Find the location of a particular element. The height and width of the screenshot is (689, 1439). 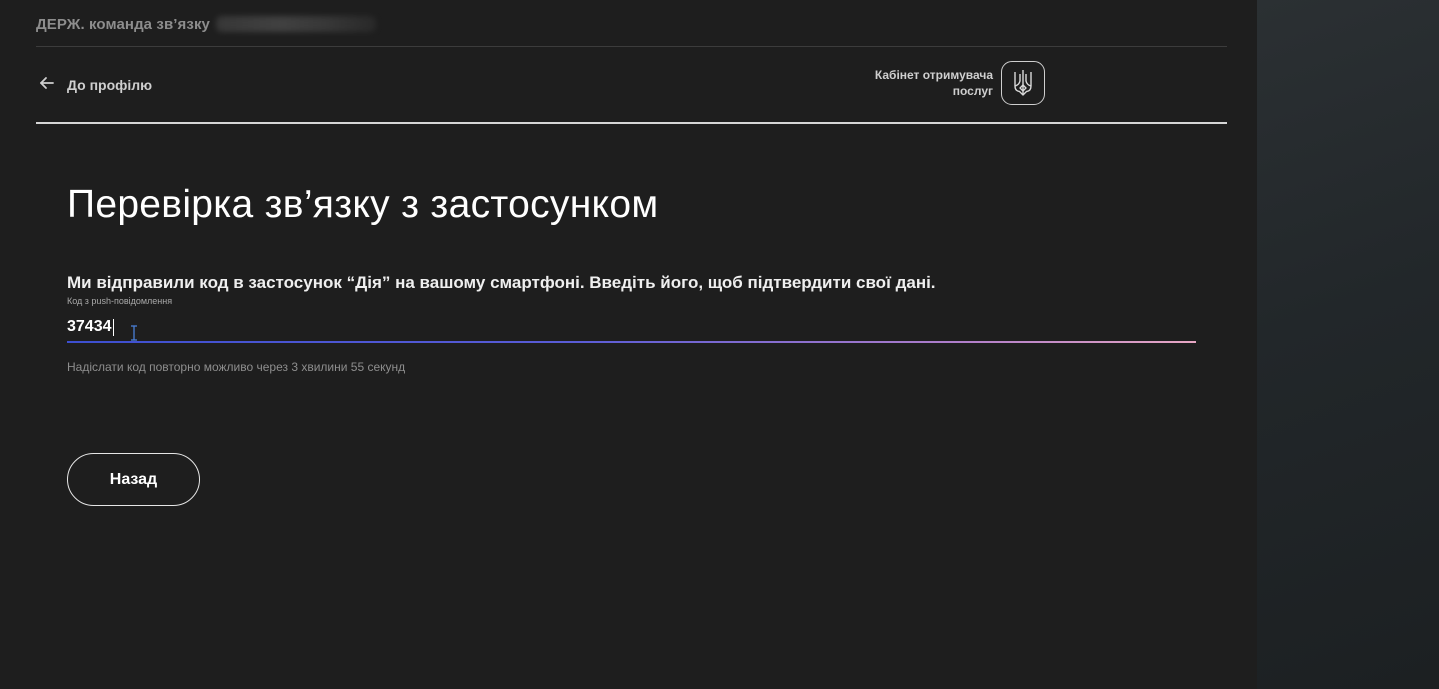

arrow-left-icon is located at coordinates (47, 85).